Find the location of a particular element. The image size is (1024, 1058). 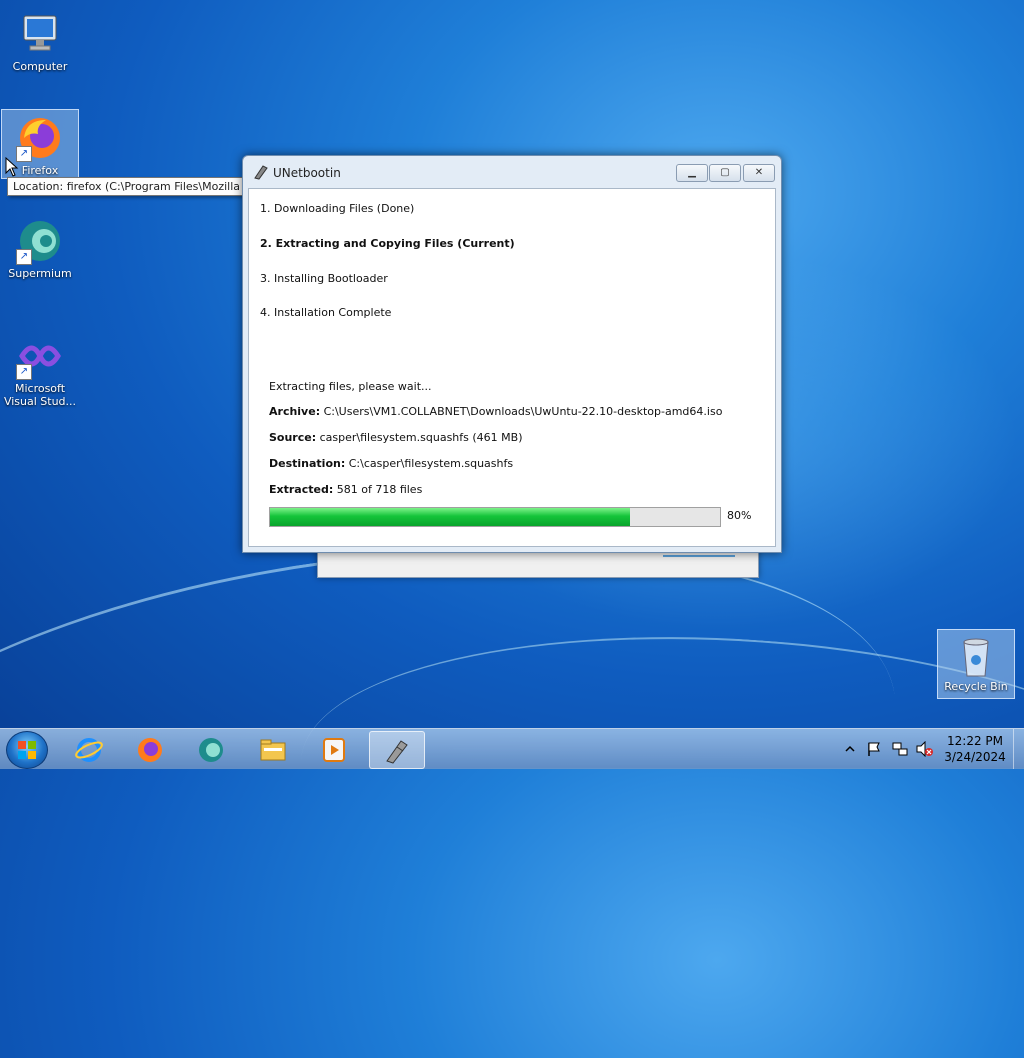

volume-muted-icon is located at coordinates (924, 749).